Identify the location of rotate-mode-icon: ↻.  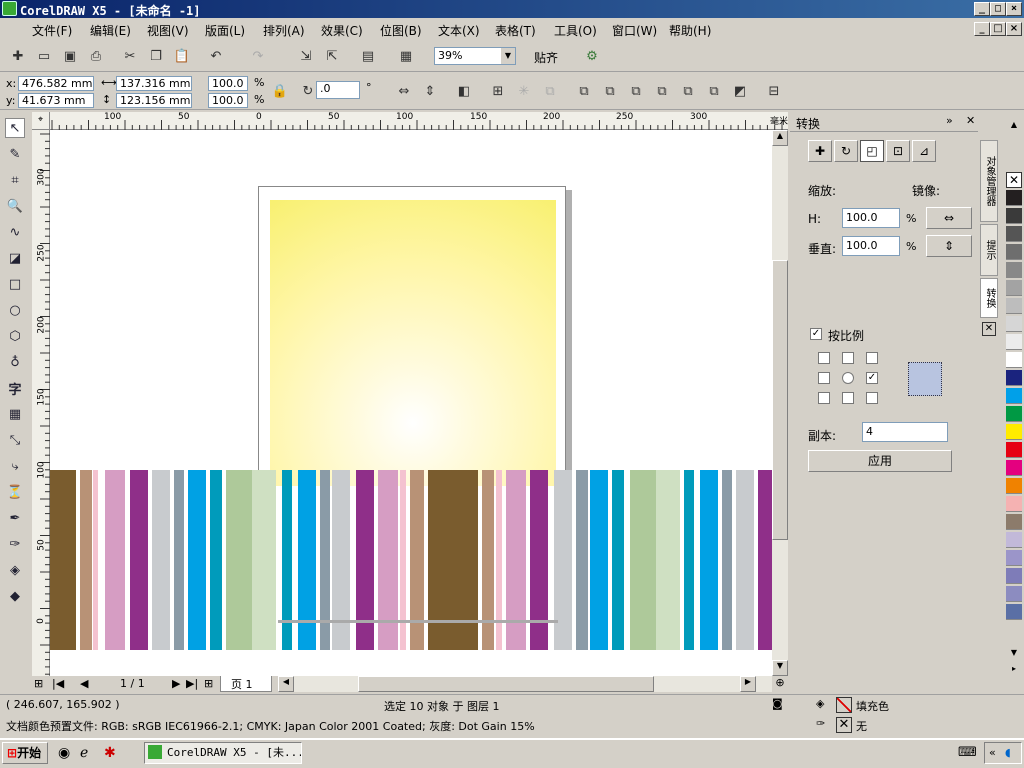
(846, 151).